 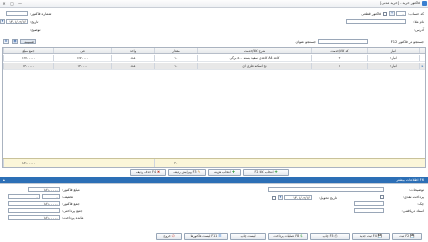 What do you see at coordinates (392, 13) in the screenshot?
I see `account-lookup-button: +` at bounding box center [392, 13].